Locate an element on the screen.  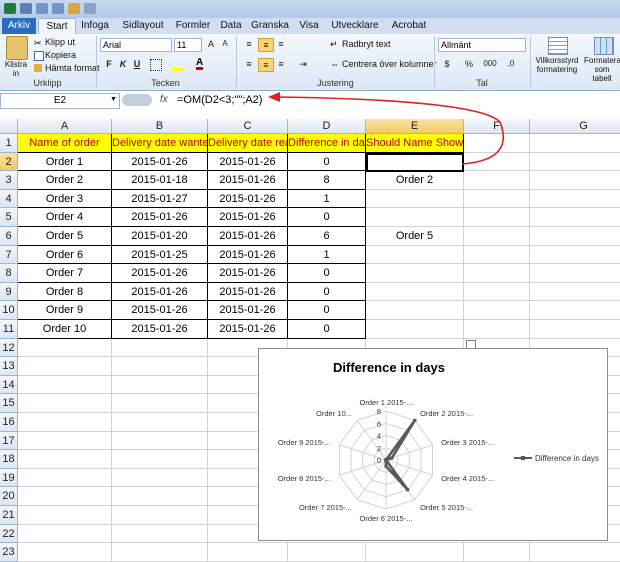
name-box: E2 is located at coordinates (60, 101).